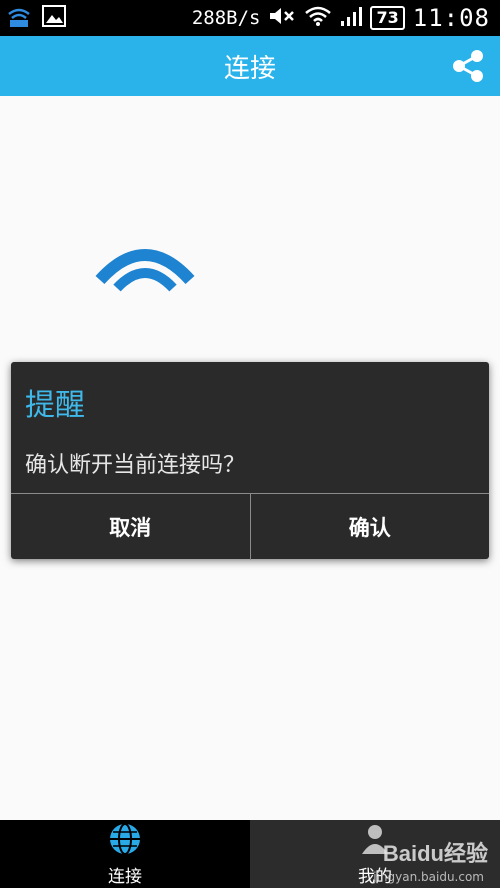  I want to click on tab-connect: 连接, so click(125, 854).